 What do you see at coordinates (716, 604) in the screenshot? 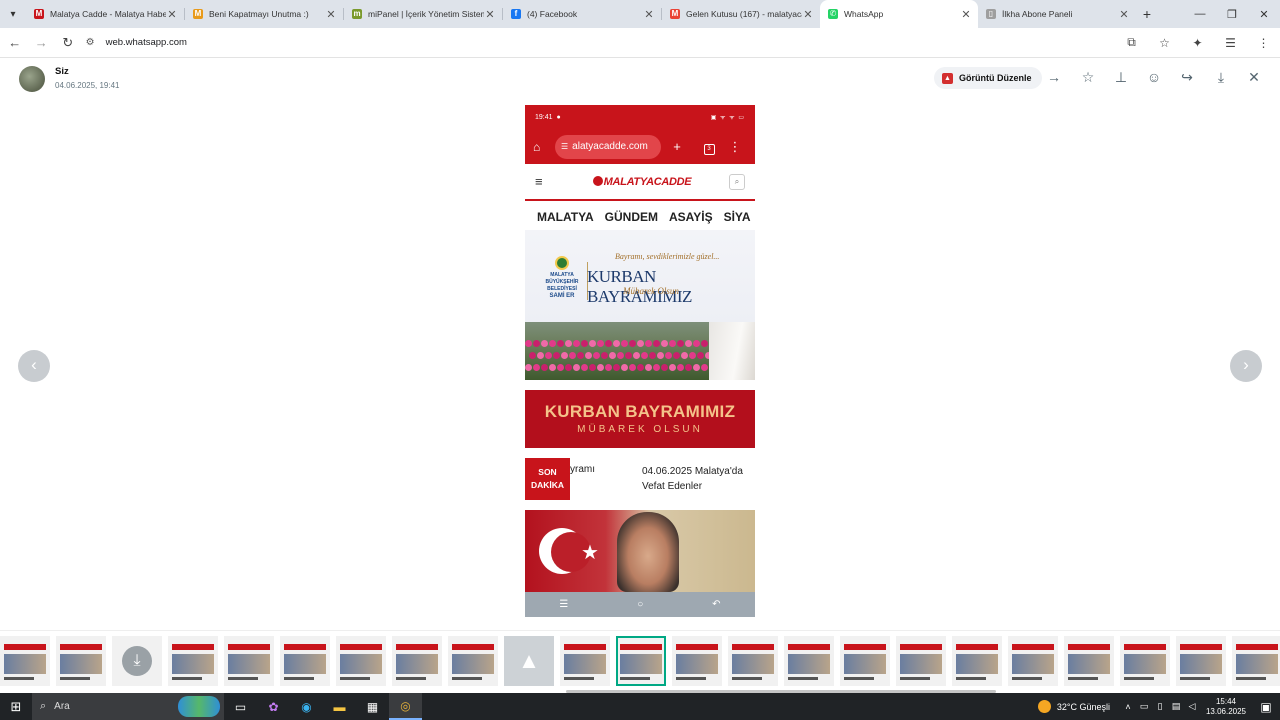
I see `phone-back-icon: ↶` at bounding box center [716, 604].